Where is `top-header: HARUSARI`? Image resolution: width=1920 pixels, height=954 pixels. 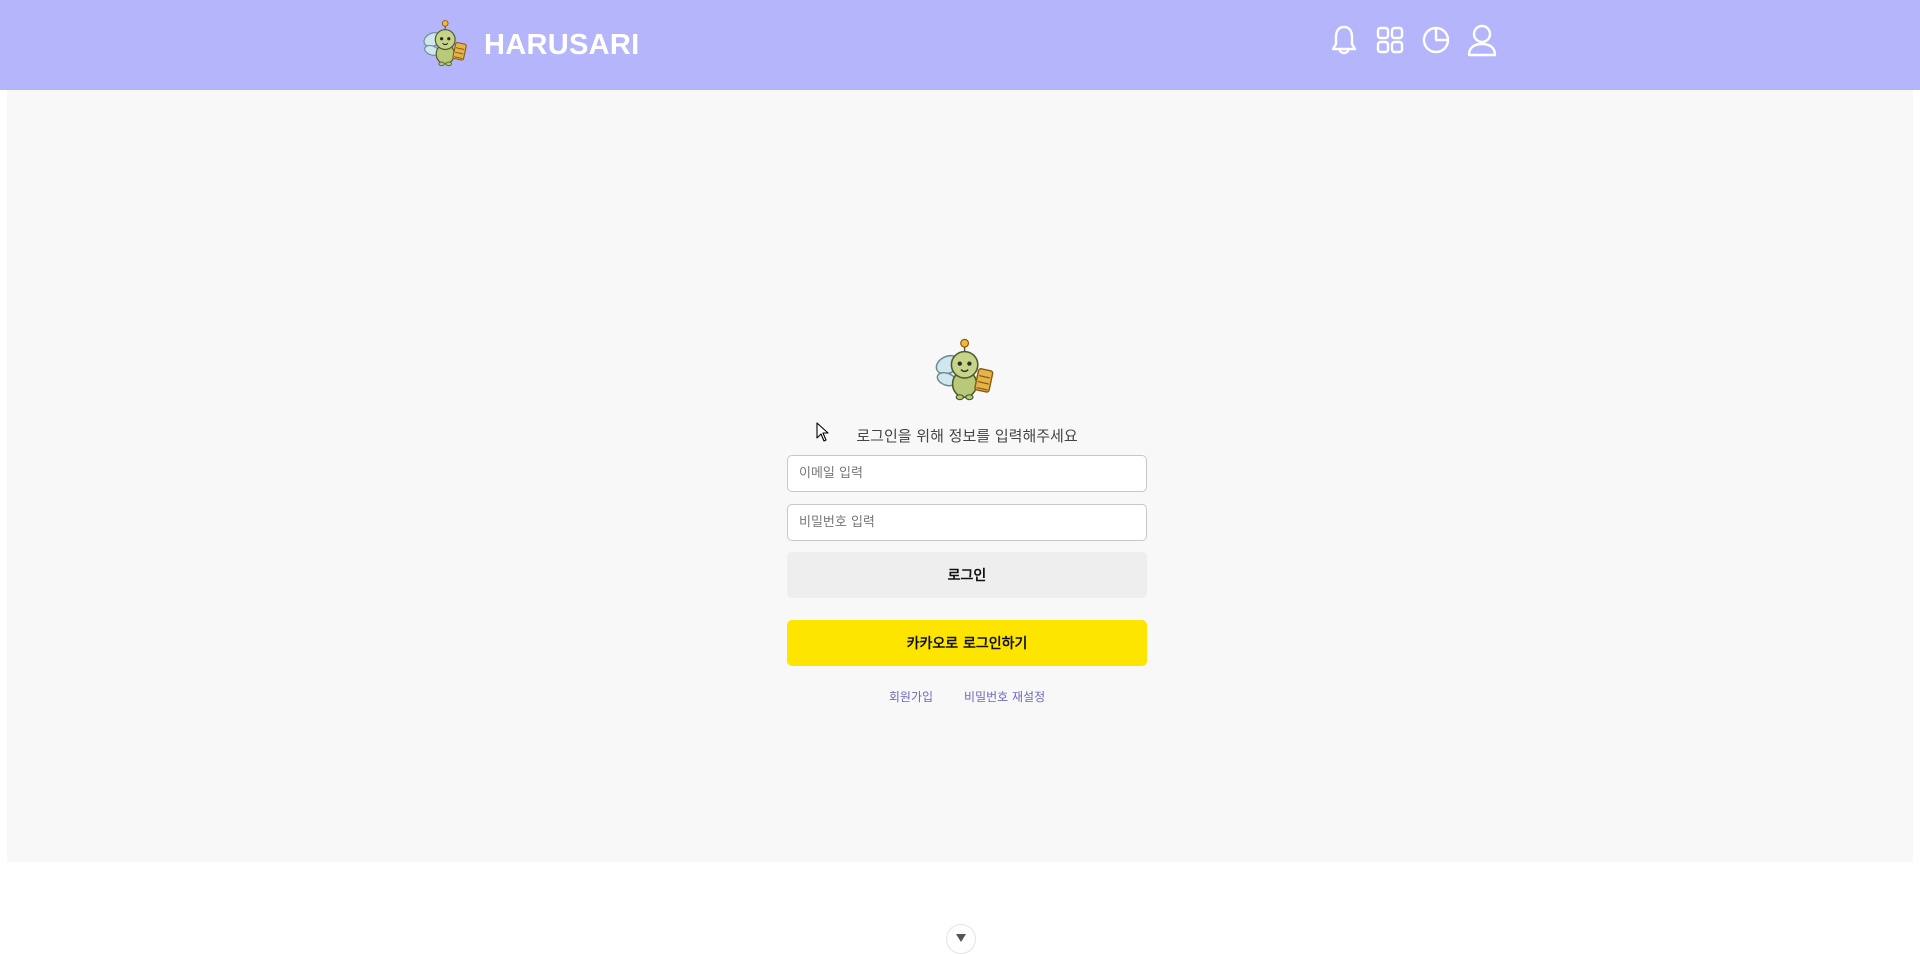
top-header: HARUSARI is located at coordinates (960, 45).